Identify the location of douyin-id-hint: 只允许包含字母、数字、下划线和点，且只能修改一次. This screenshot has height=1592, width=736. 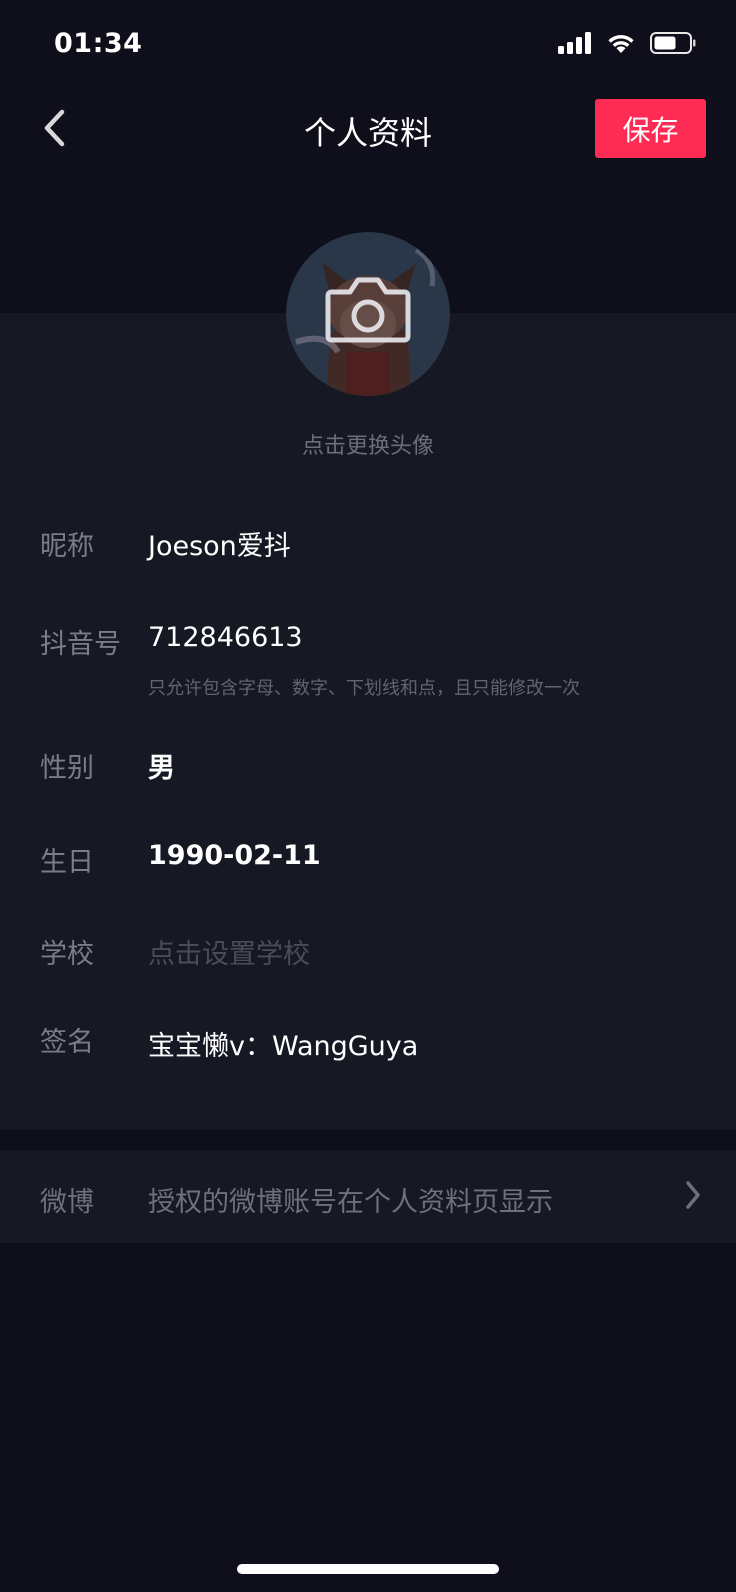
(364, 688).